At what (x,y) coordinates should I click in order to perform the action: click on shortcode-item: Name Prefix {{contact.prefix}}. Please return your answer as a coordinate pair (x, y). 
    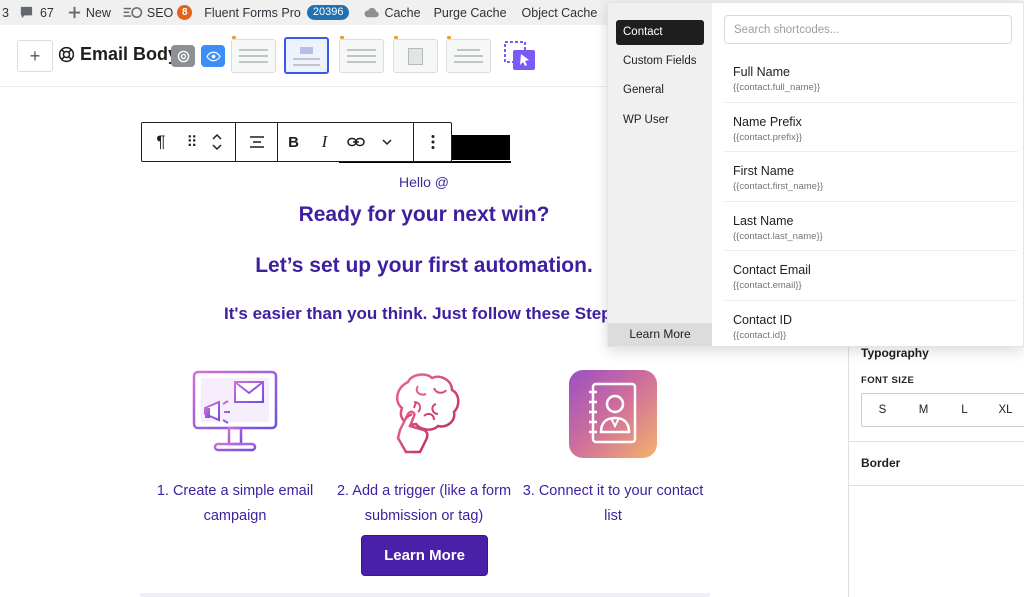
    Looking at the image, I should click on (871, 127).